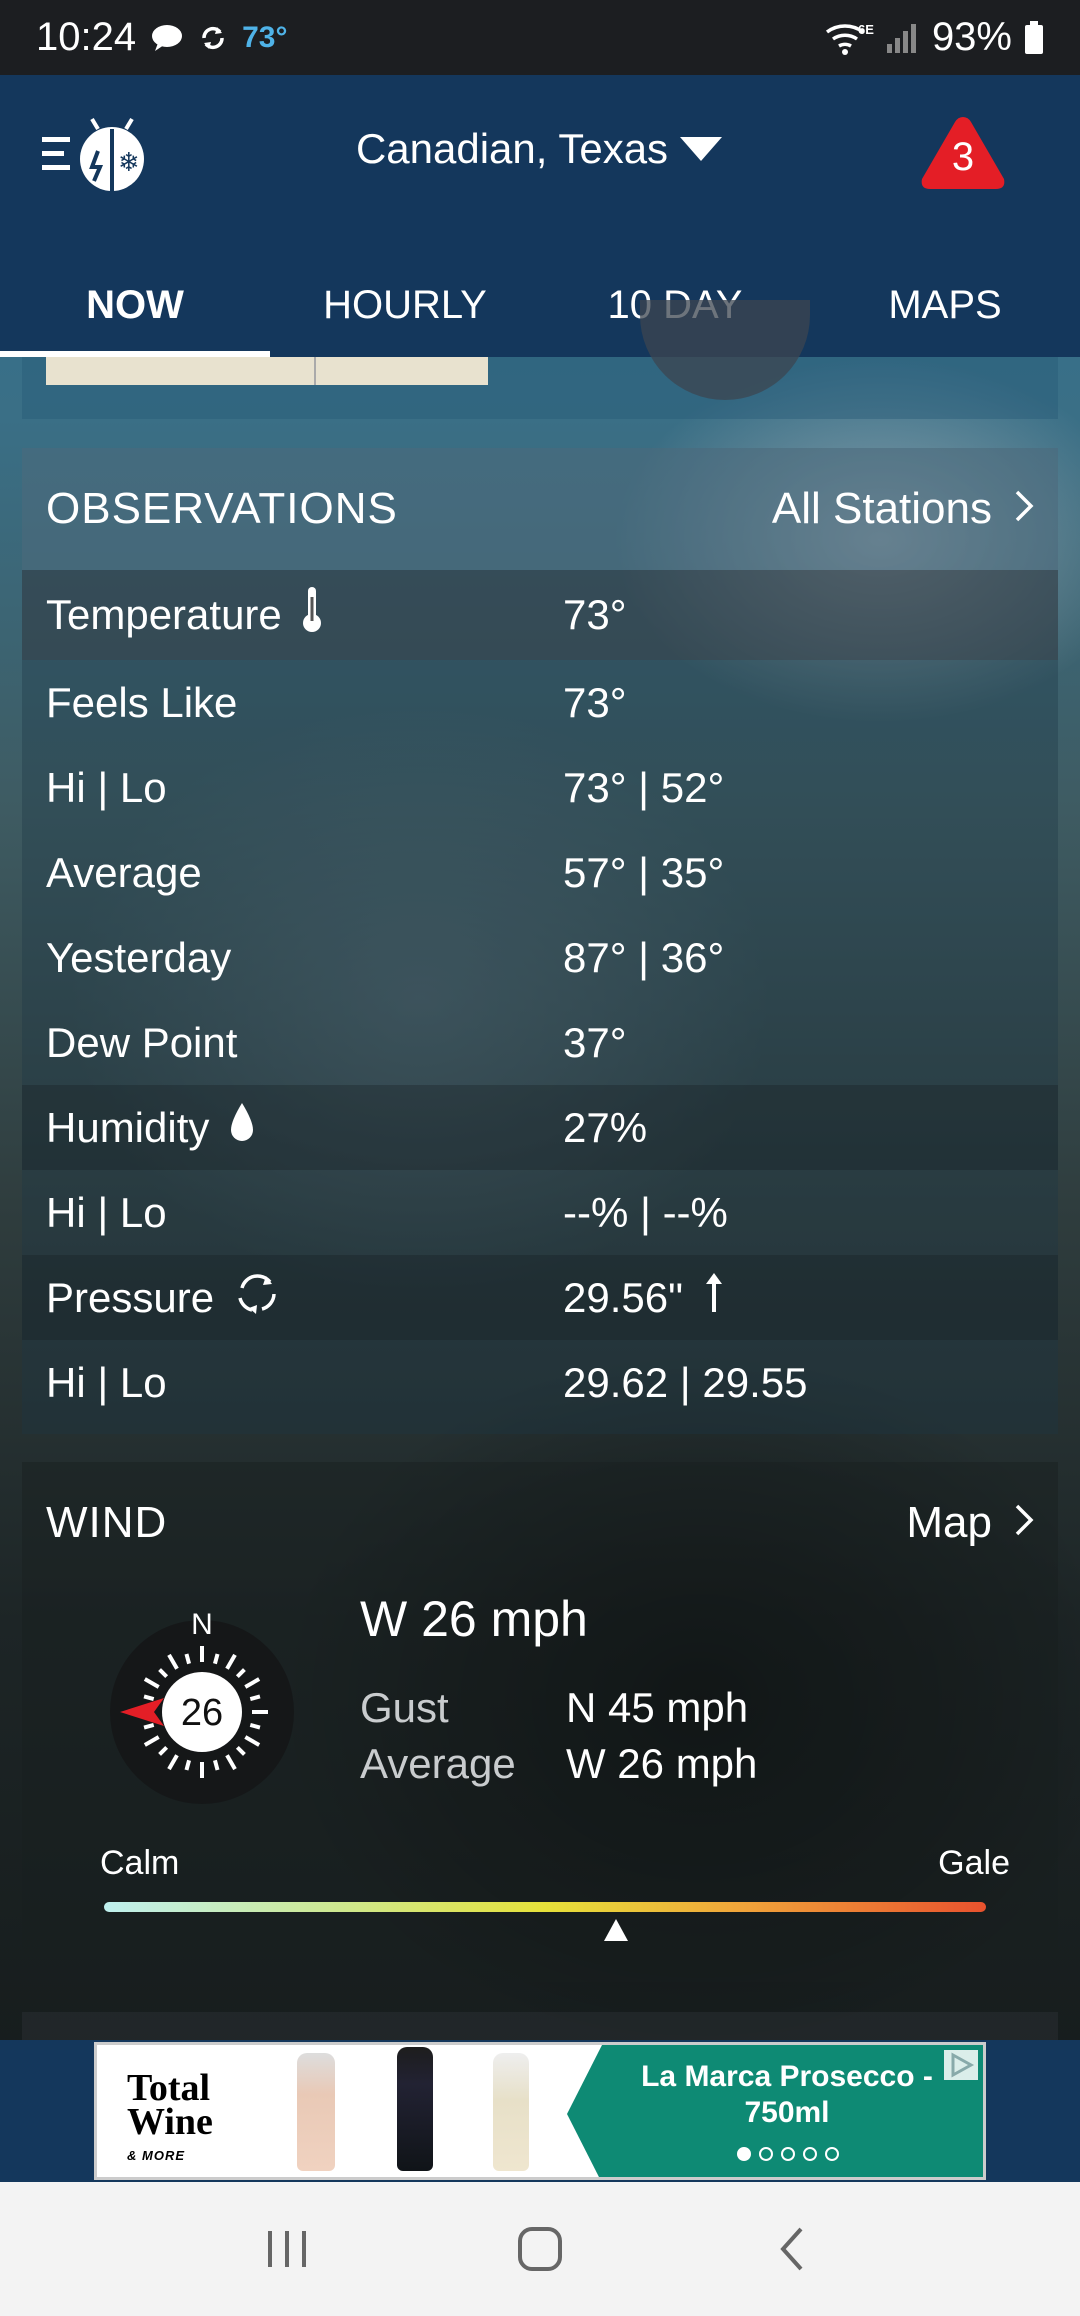 This screenshot has height=2316, width=1080. I want to click on pressure-cycle-icon, so click(257, 1298).